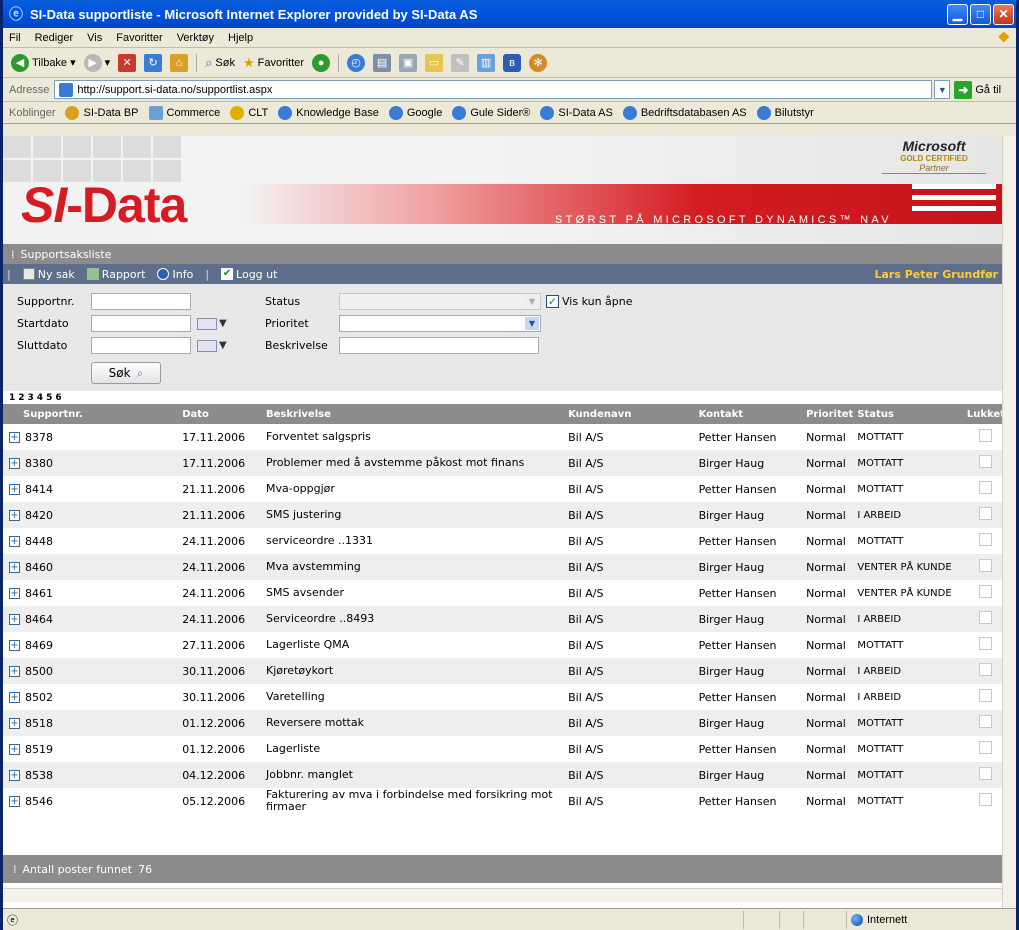 Image resolution: width=1019 pixels, height=930 pixels. What do you see at coordinates (175, 274) in the screenshot?
I see `info-button: Info` at bounding box center [175, 274].